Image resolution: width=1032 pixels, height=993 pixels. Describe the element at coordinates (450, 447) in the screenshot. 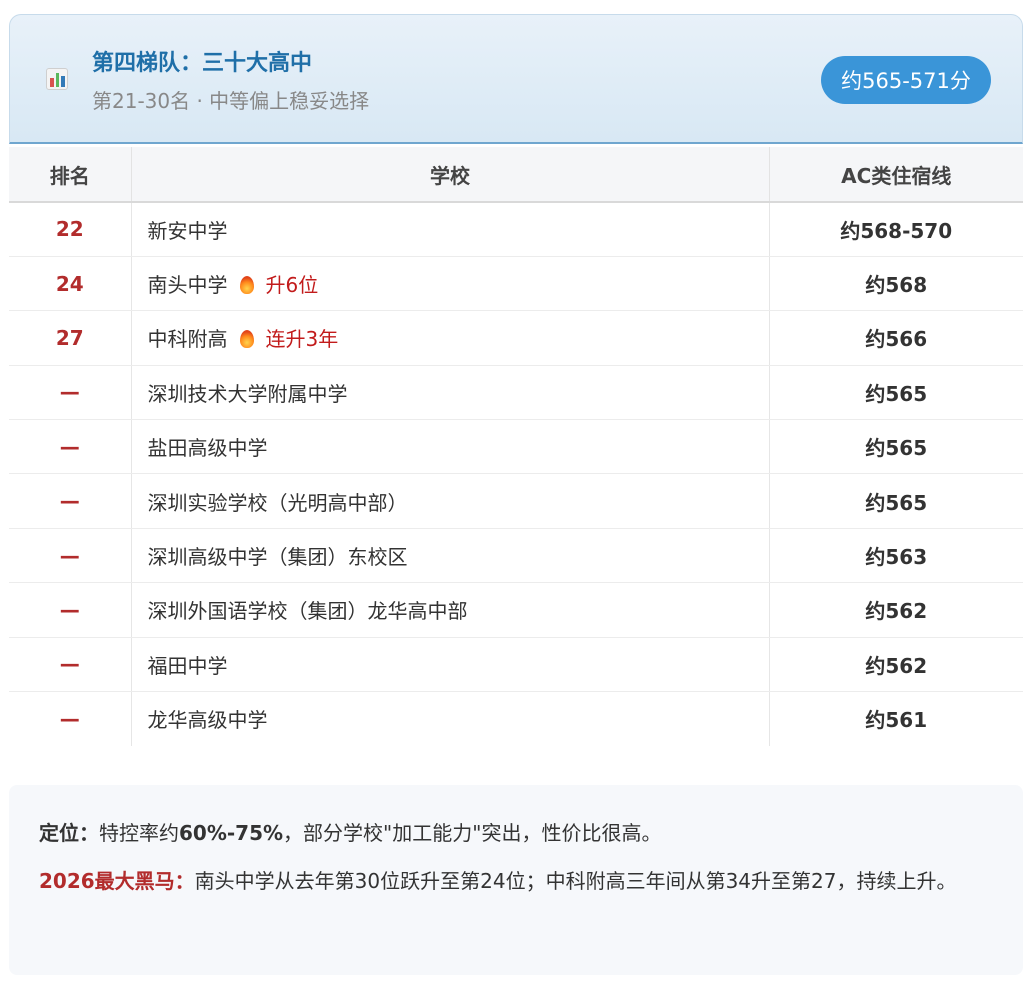

I see `school-cell: 盐田高级中学` at that location.